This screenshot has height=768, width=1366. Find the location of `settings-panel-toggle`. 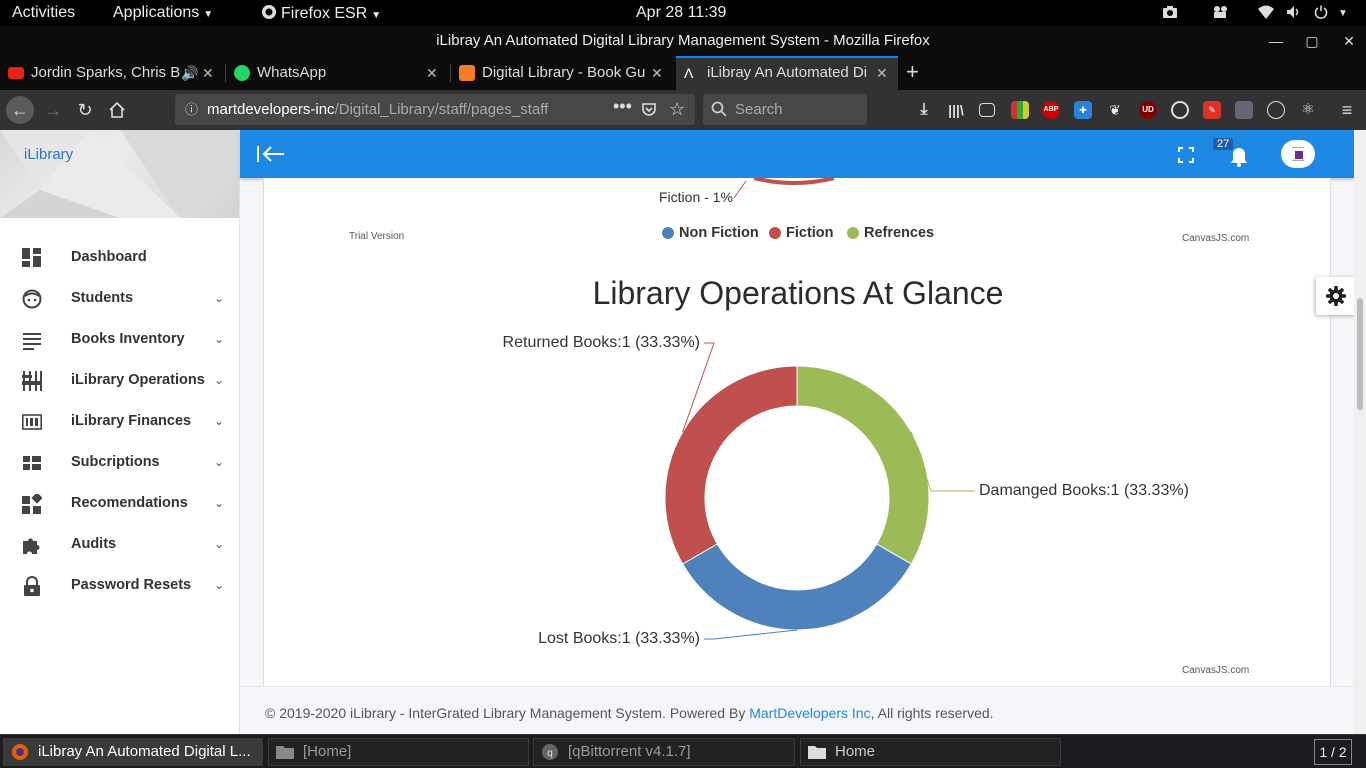

settings-panel-toggle is located at coordinates (1336, 296).